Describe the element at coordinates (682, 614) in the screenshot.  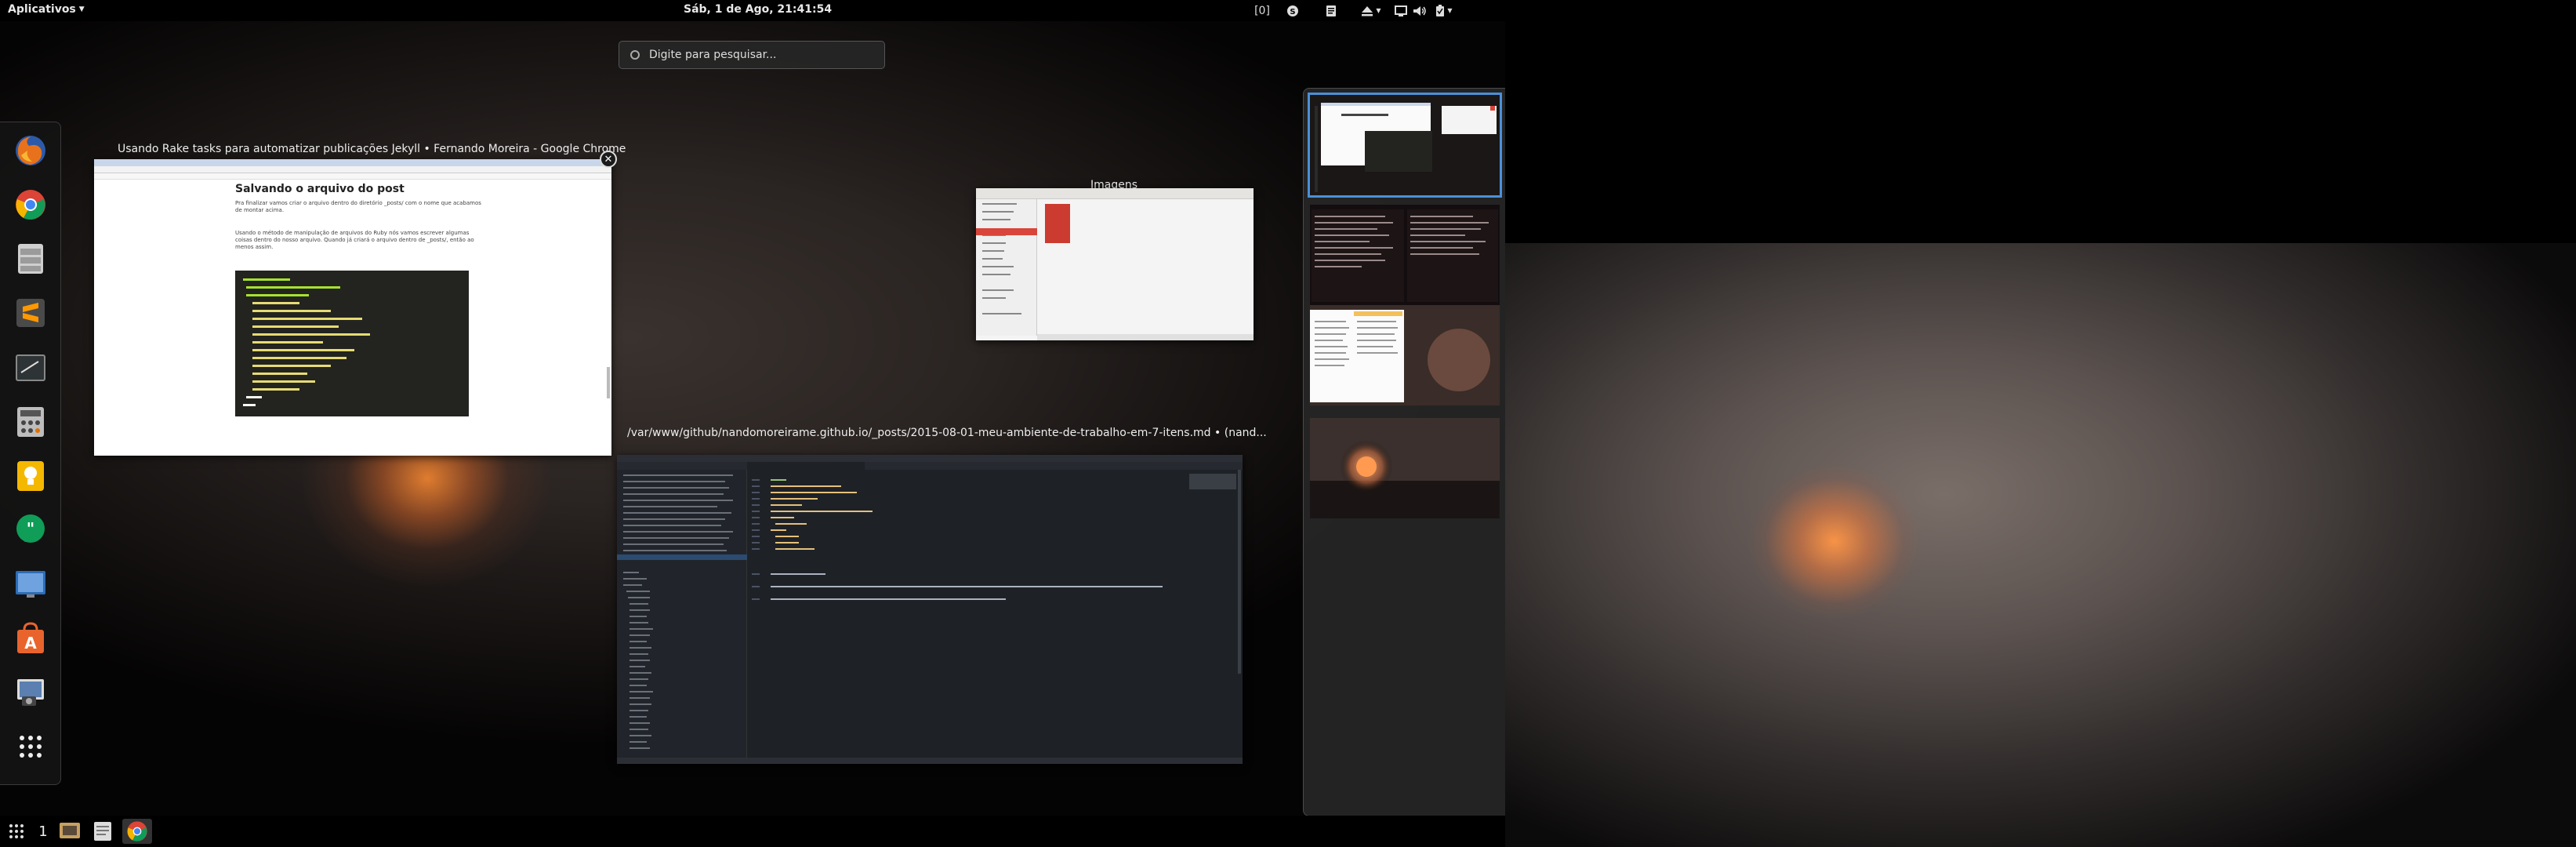
I see `file-tree` at that location.